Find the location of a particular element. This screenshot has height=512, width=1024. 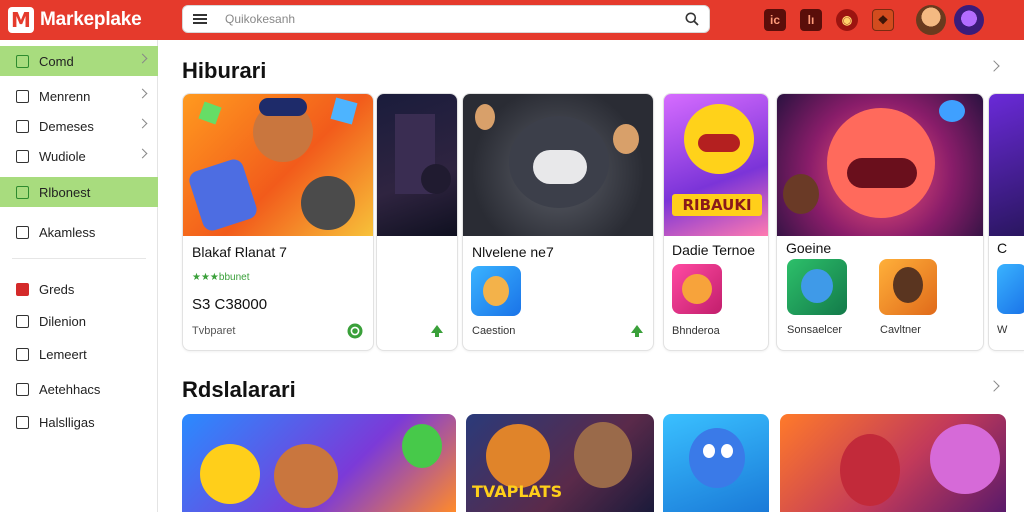

game-banner: TVAPLATS is located at coordinates (560, 463).